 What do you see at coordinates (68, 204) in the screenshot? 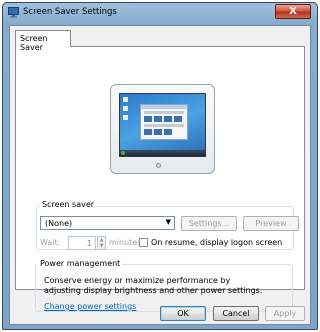
I see `screen-saver-group-label: Screen saver` at bounding box center [68, 204].